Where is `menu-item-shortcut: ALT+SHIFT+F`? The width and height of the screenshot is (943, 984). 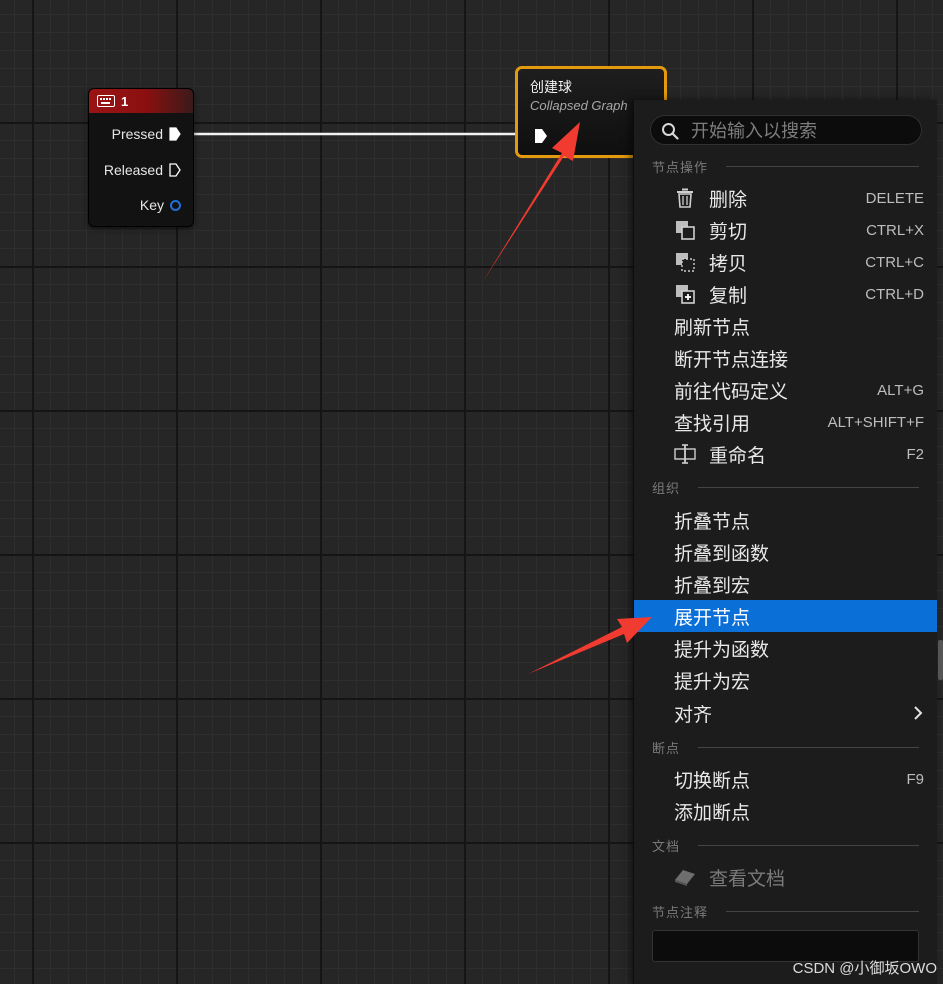 menu-item-shortcut: ALT+SHIFT+F is located at coordinates (875, 422).